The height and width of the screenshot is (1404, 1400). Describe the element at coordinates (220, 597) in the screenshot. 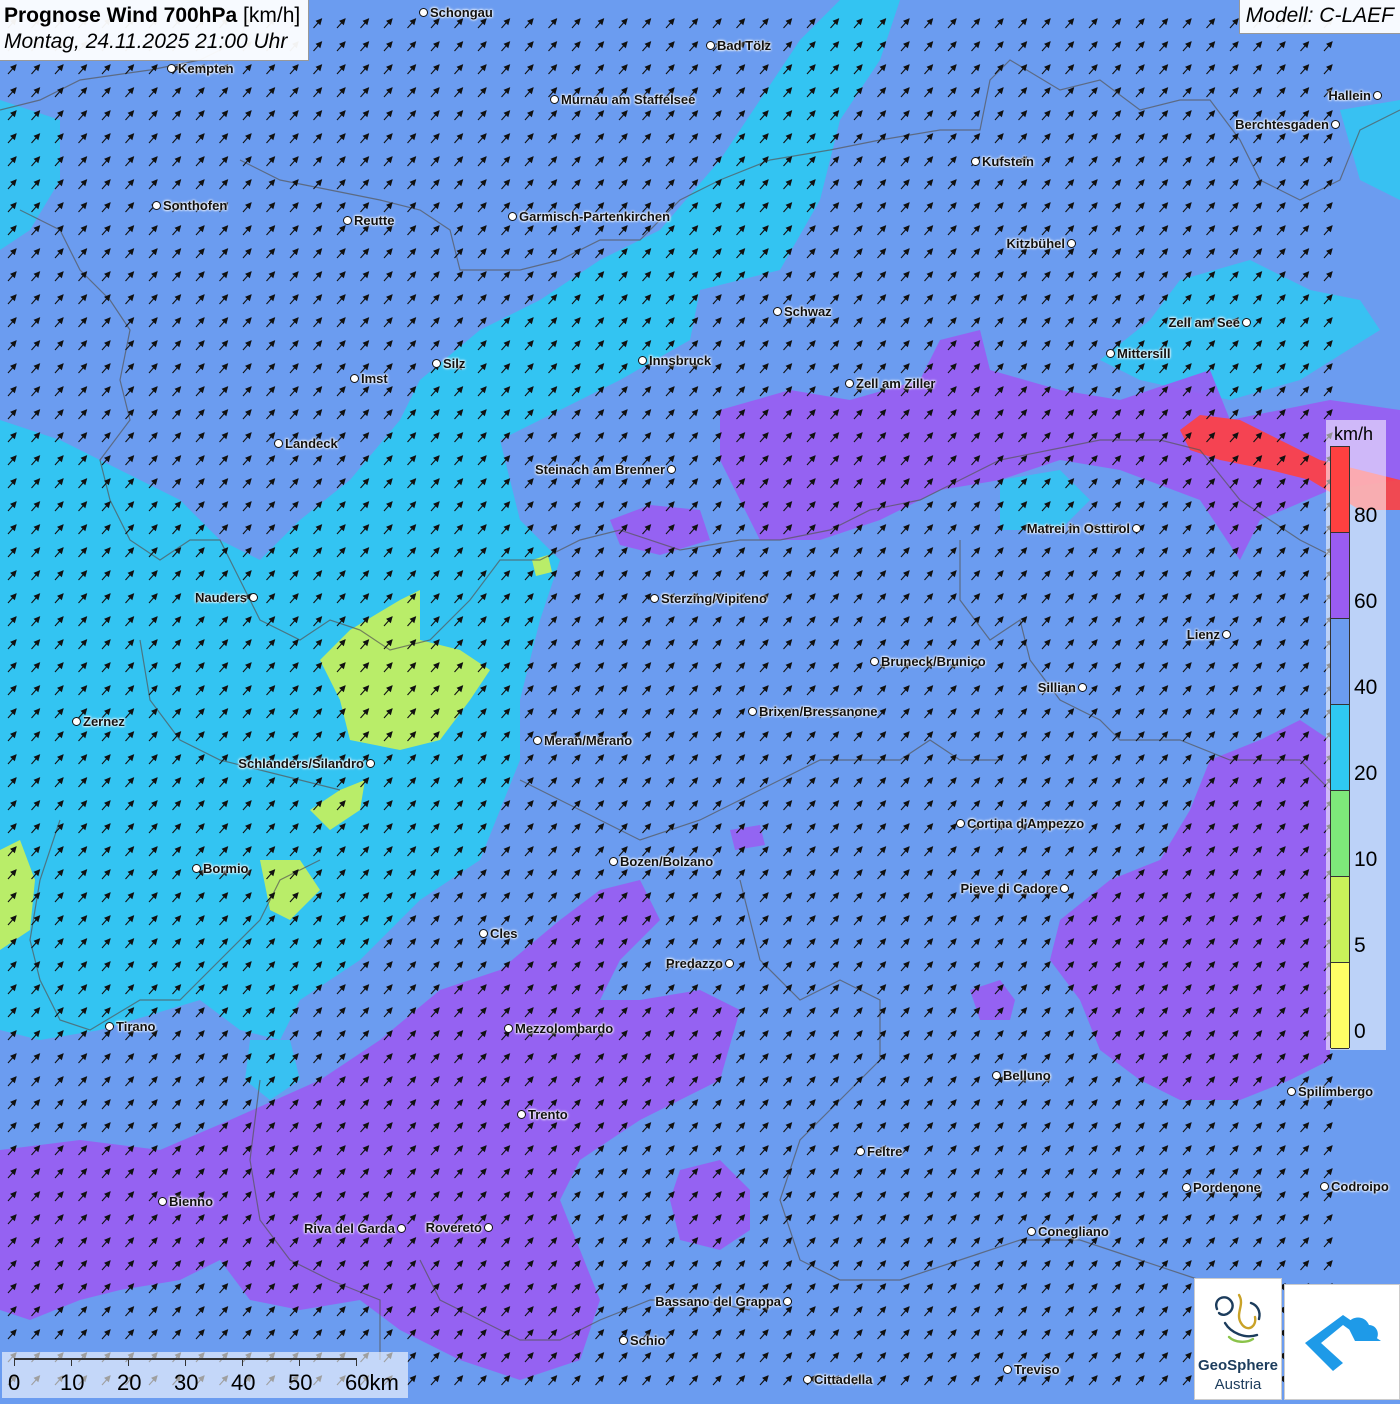

I see `city-name: Nauders` at that location.